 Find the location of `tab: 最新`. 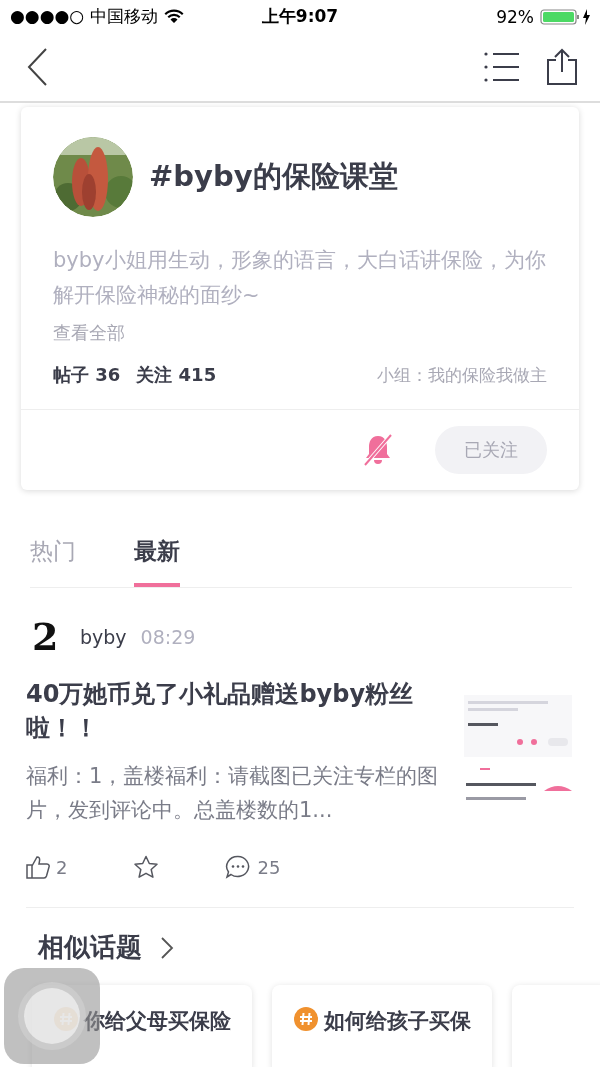

tab: 最新 is located at coordinates (157, 553).